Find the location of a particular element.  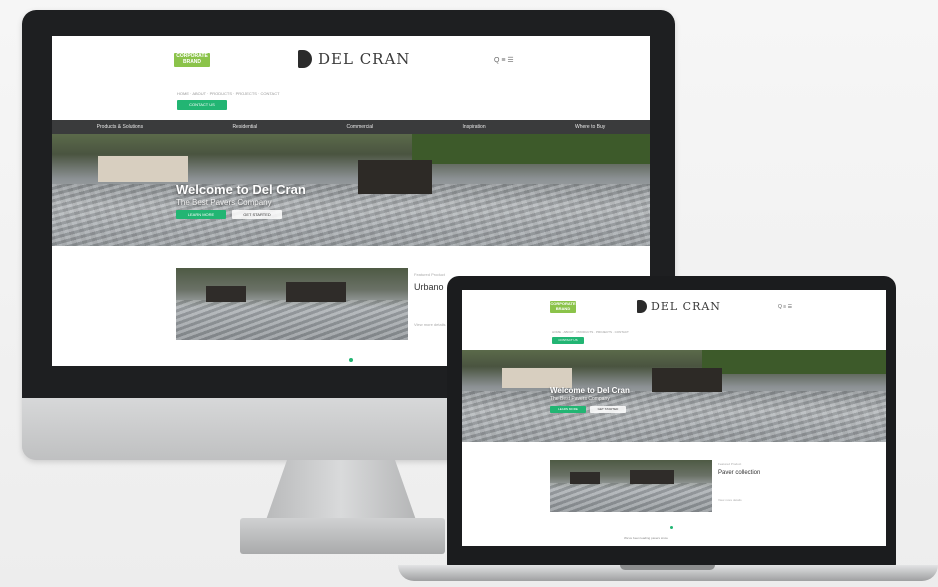

feature-title: Urbano is located at coordinates (429, 287).